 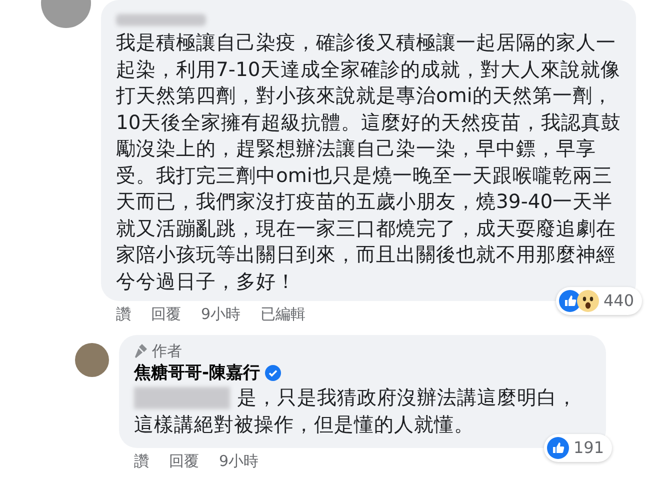 What do you see at coordinates (304, 425) in the screenshot?
I see `comment-text-line: 這樣講絕對被操作，但是懂的人就懂。` at bounding box center [304, 425].